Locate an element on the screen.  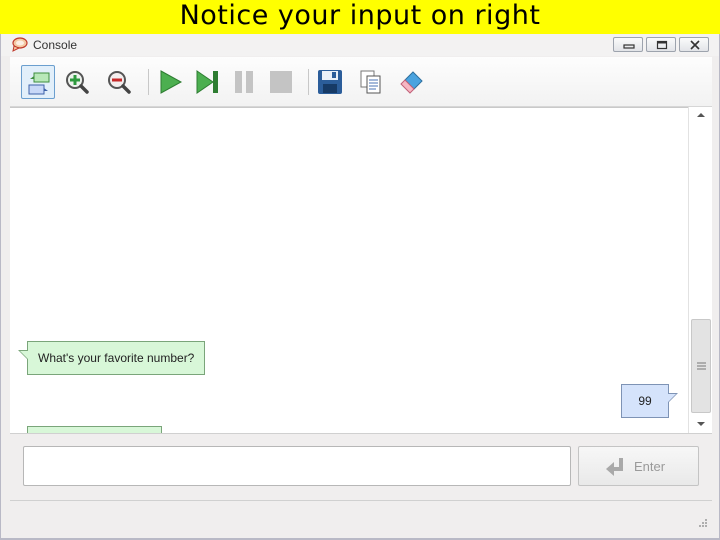
scroll-up-arrow-icon is located at coordinates (701, 115).